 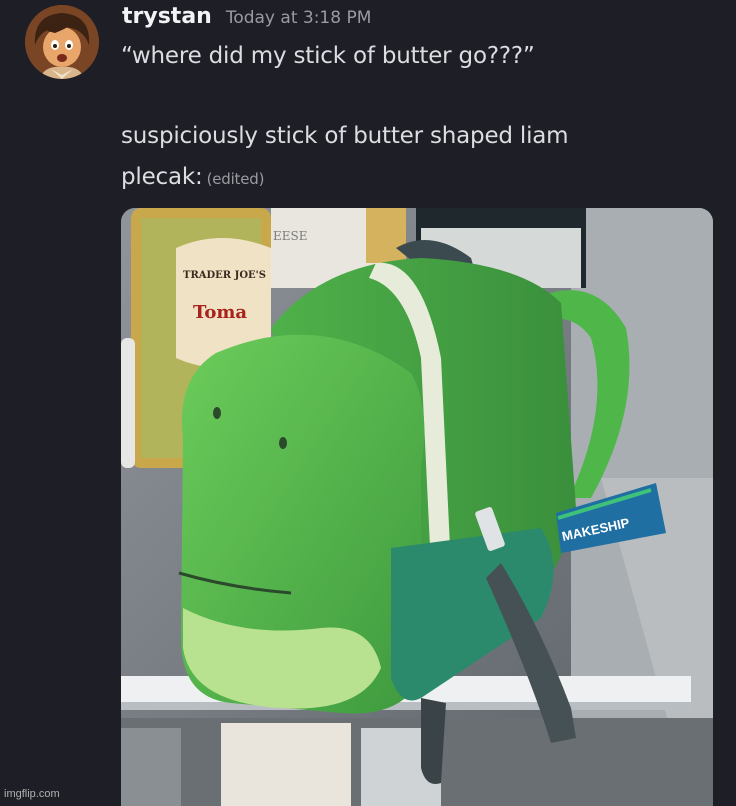 What do you see at coordinates (345, 136) in the screenshot?
I see `message-text-line: suspiciously stick of butter shaped liam` at bounding box center [345, 136].